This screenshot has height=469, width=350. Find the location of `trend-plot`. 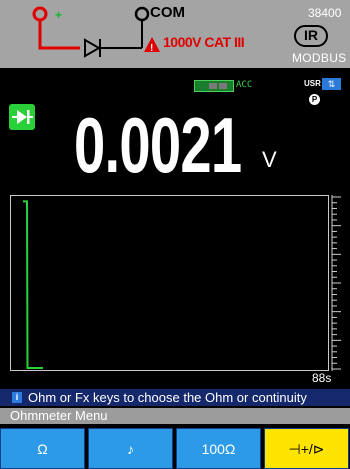

trend-plot is located at coordinates (33, 284).